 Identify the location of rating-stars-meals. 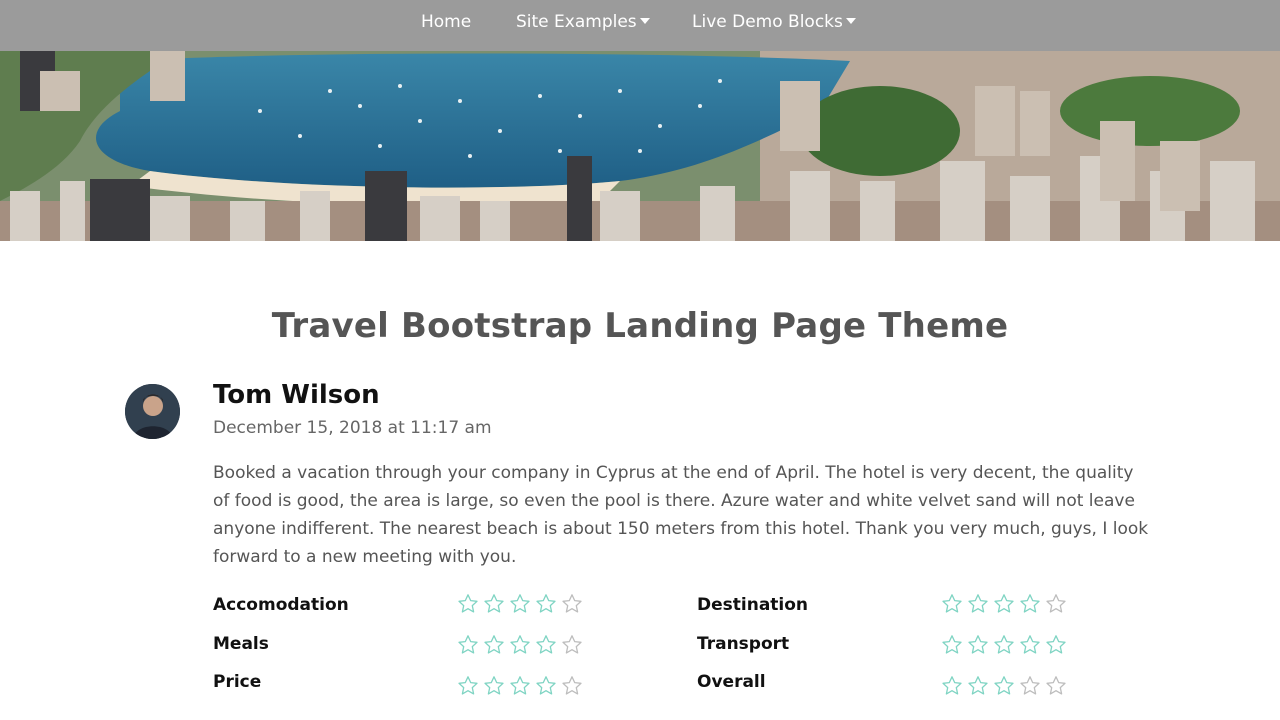
(520, 646).